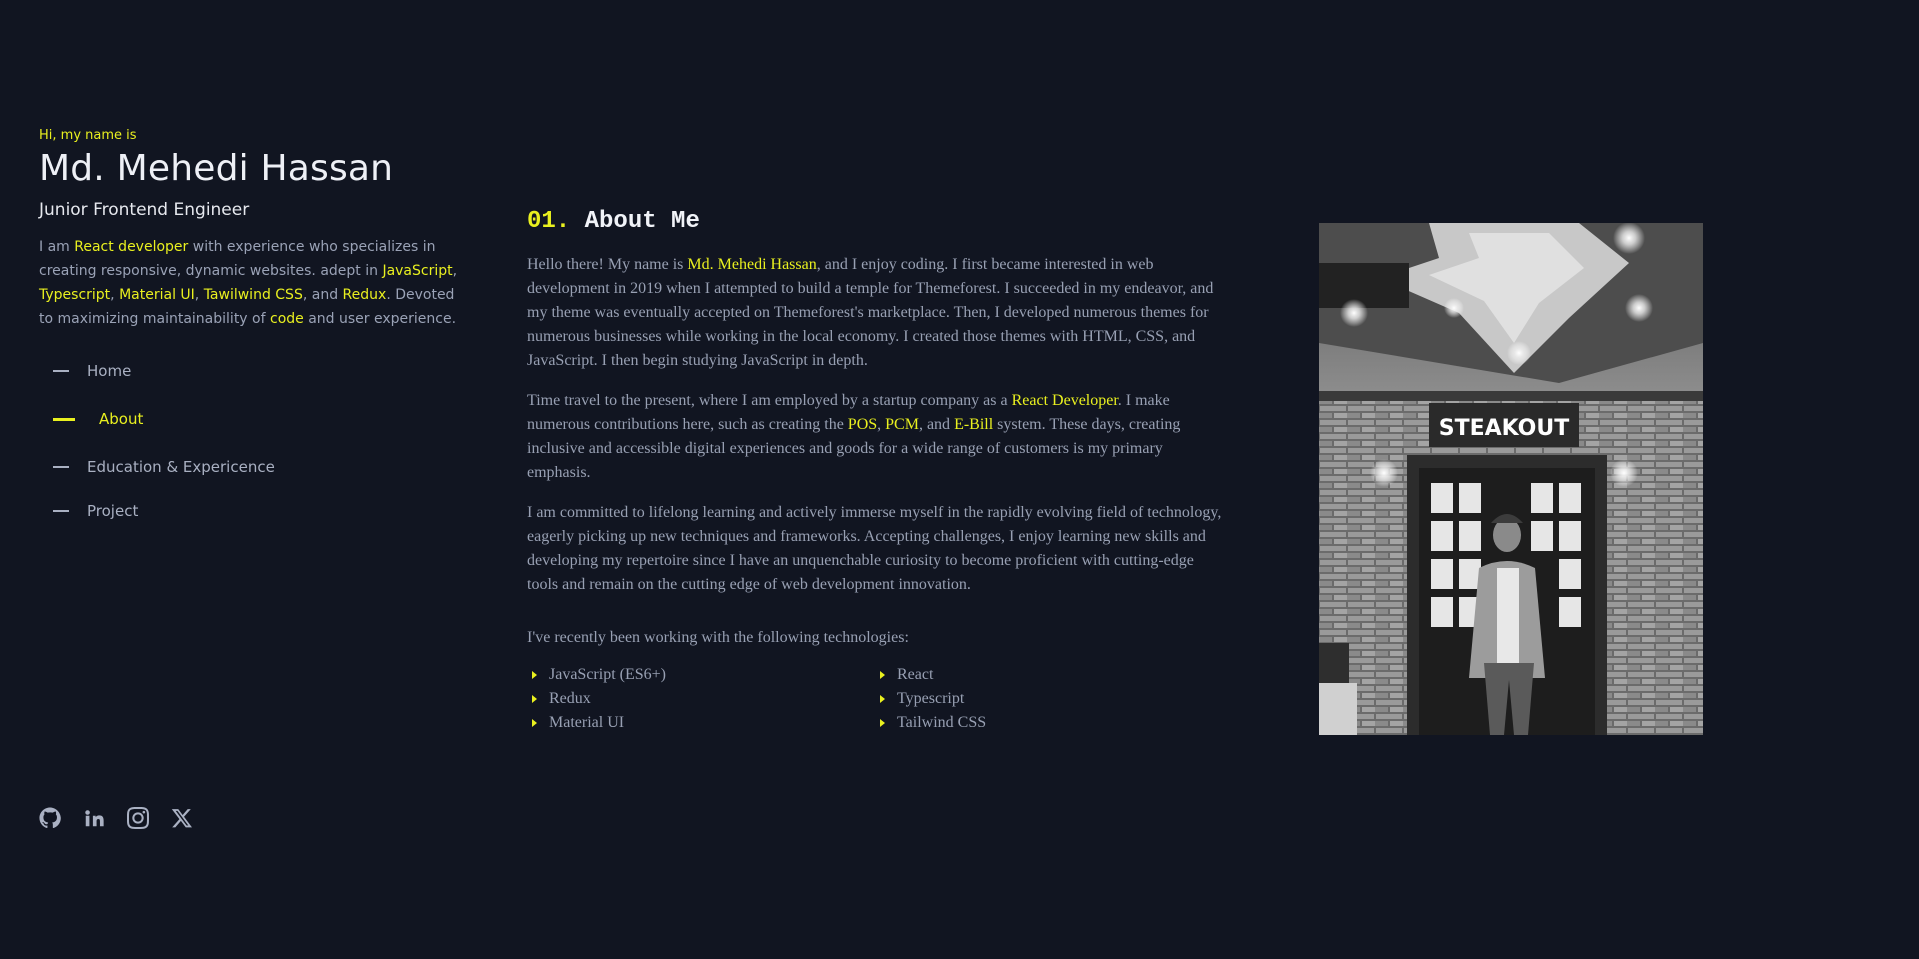 The height and width of the screenshot is (959, 1919). Describe the element at coordinates (144, 210) in the screenshot. I see `profile-role: Junior Frontend Engineer` at that location.